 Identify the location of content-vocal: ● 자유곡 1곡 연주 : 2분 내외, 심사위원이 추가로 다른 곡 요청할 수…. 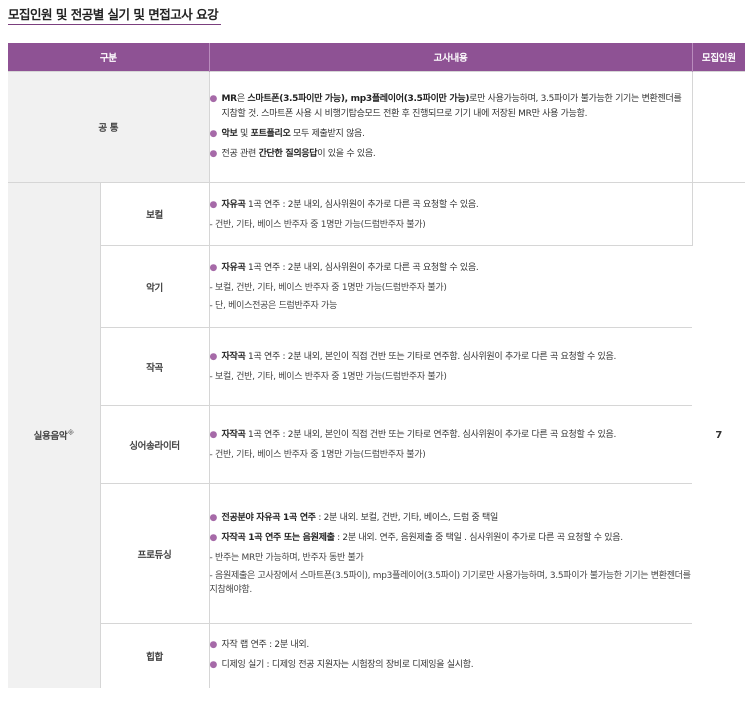
(451, 214).